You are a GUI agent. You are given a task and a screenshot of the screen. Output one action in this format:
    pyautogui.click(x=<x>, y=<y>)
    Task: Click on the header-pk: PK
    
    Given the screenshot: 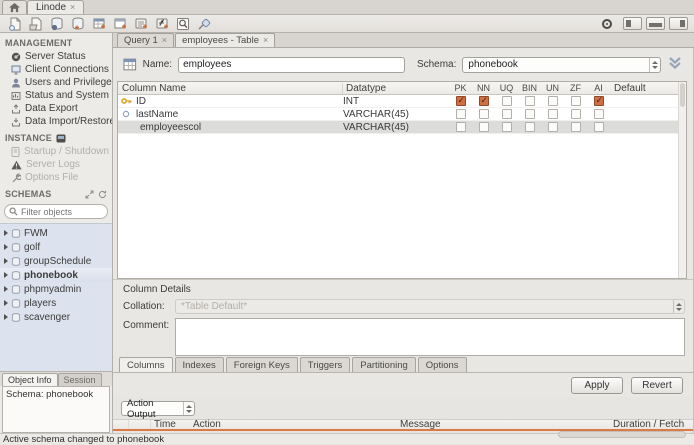 What is the action you would take?
    pyautogui.click(x=460, y=88)
    